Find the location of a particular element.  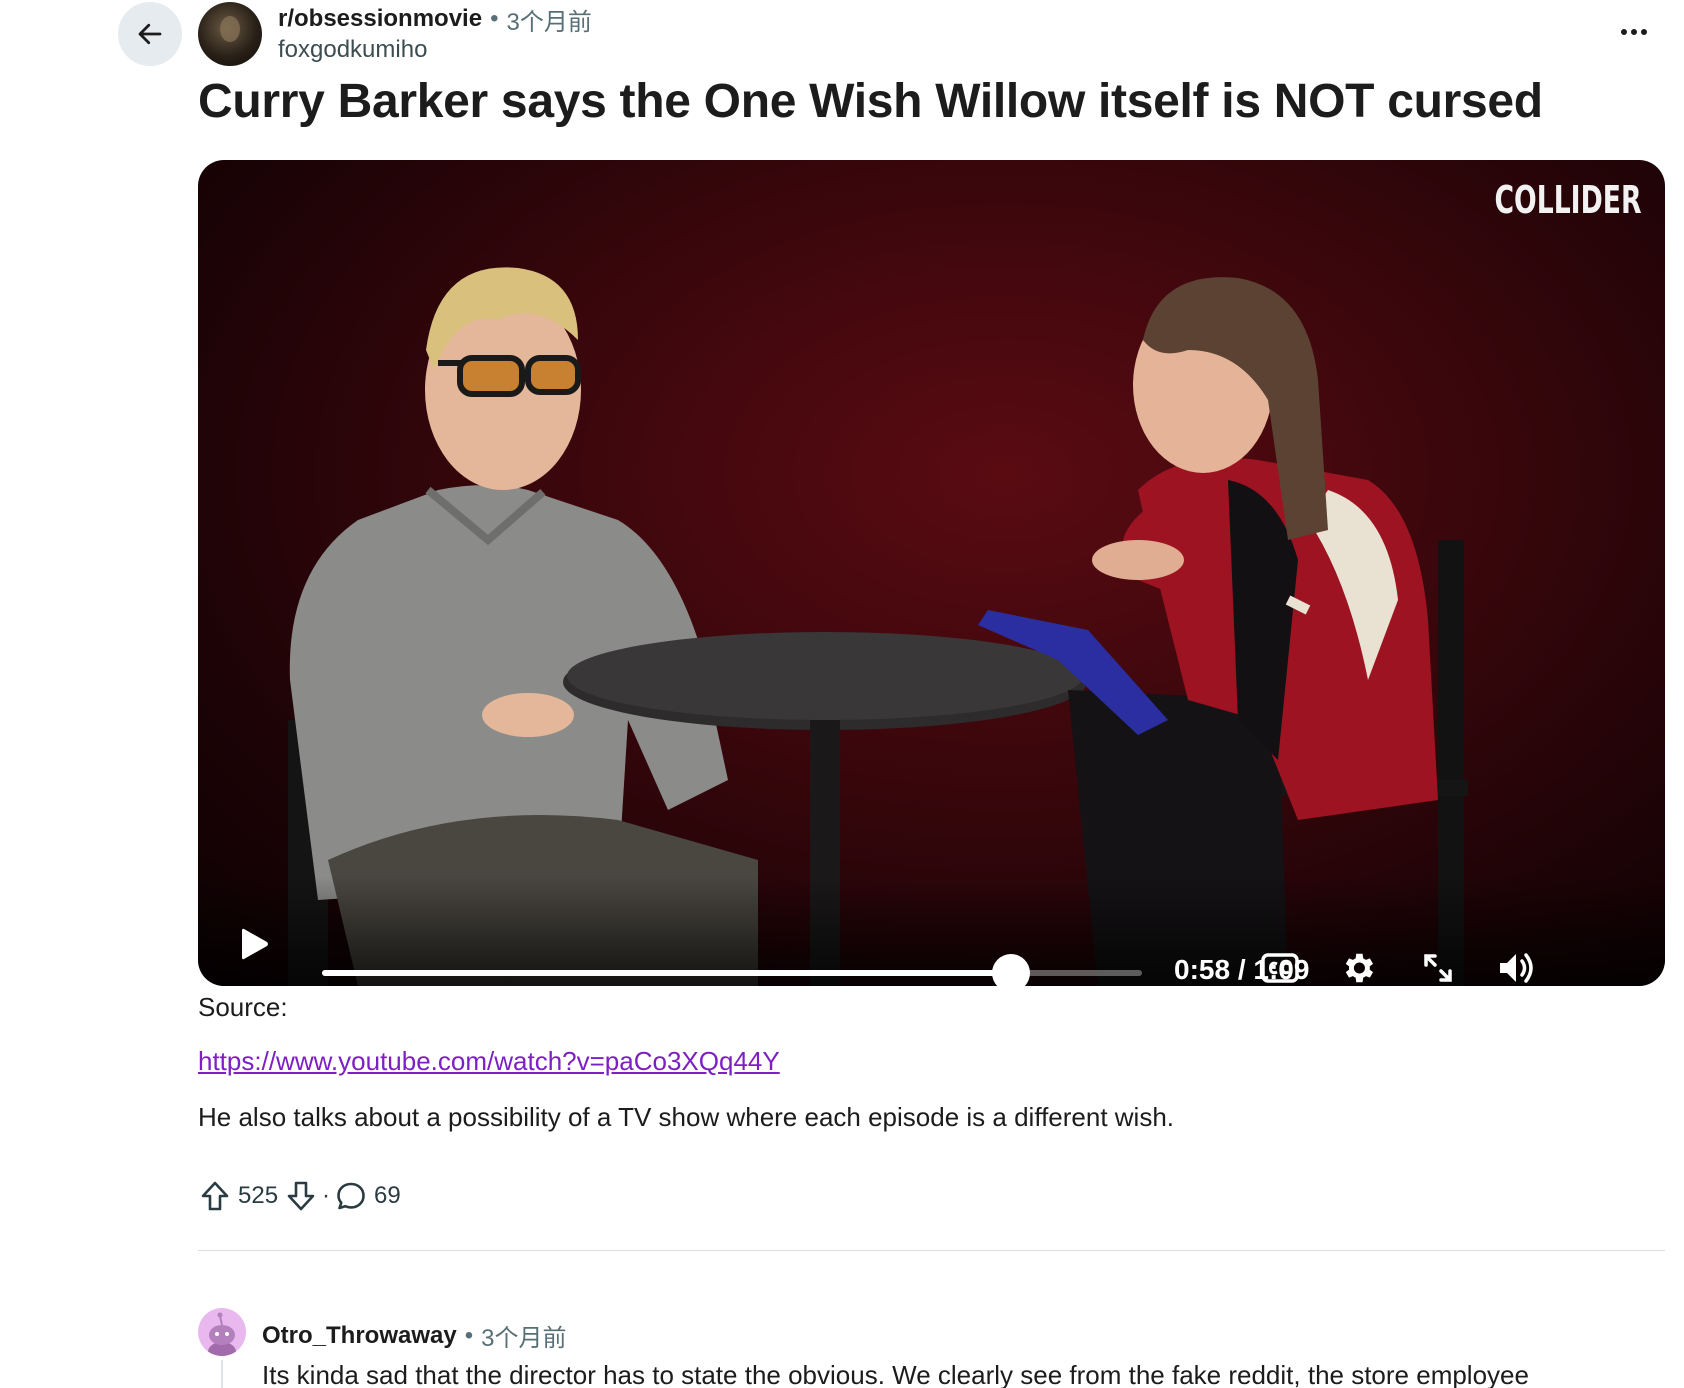

comment-meta: Otro_Throwaway • 3个月前 is located at coordinates (414, 1335).